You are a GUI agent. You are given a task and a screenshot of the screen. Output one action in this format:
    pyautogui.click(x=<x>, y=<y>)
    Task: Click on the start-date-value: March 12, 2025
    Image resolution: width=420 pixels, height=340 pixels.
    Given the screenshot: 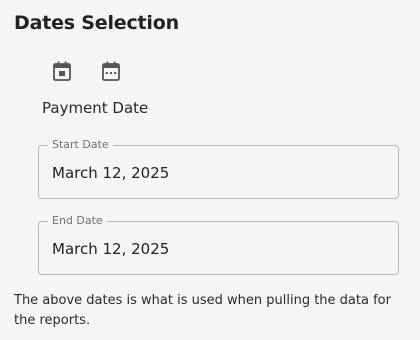 What is the action you would take?
    pyautogui.click(x=110, y=173)
    